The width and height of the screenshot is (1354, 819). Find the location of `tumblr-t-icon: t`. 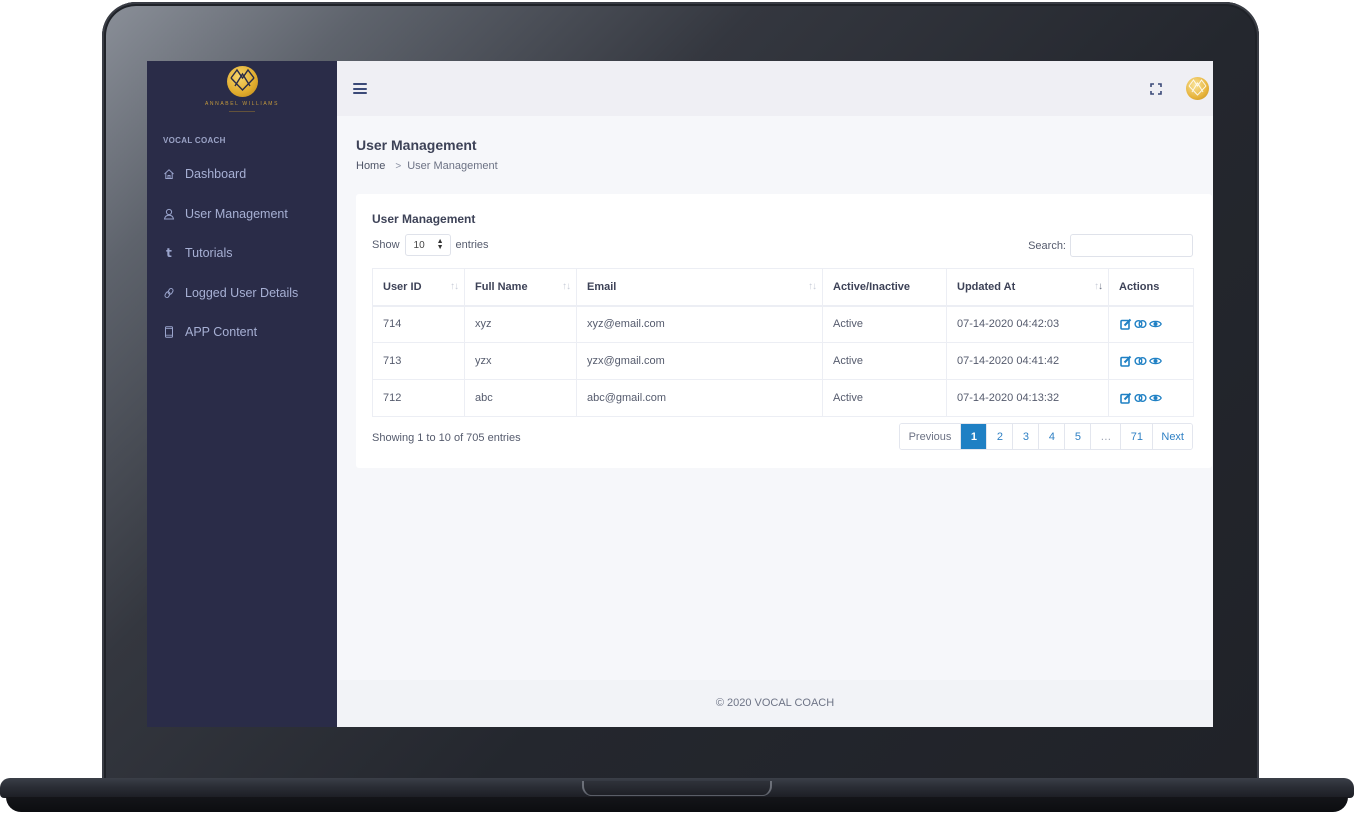

tumblr-t-icon: t is located at coordinates (169, 253).